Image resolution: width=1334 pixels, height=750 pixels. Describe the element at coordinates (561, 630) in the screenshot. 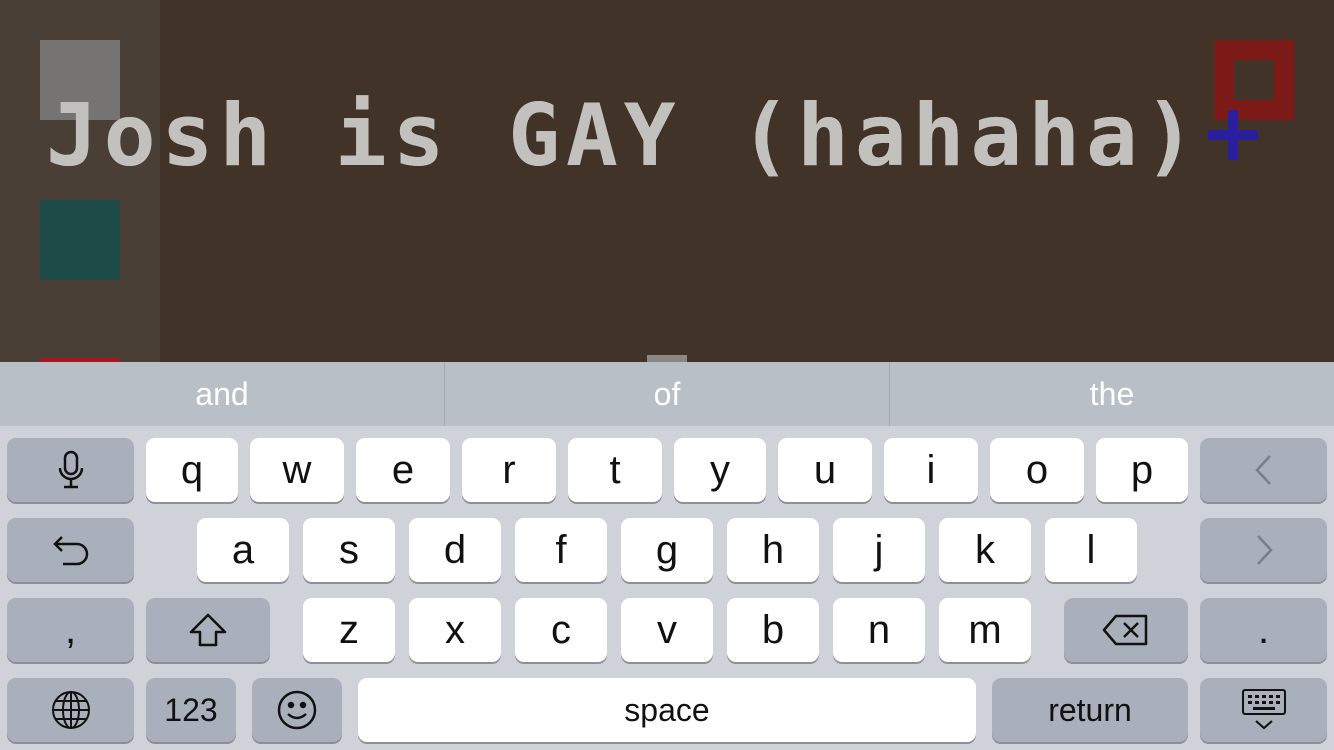

I see `key-c: c` at that location.